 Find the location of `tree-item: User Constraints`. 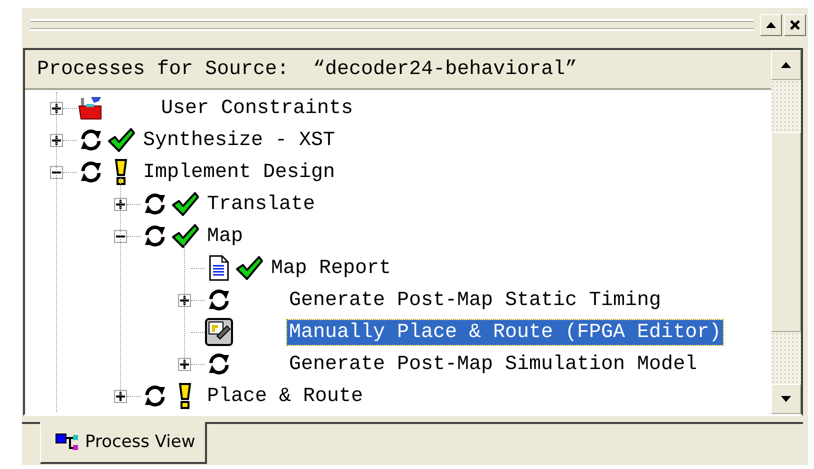

tree-item: User Constraints is located at coordinates (257, 108).